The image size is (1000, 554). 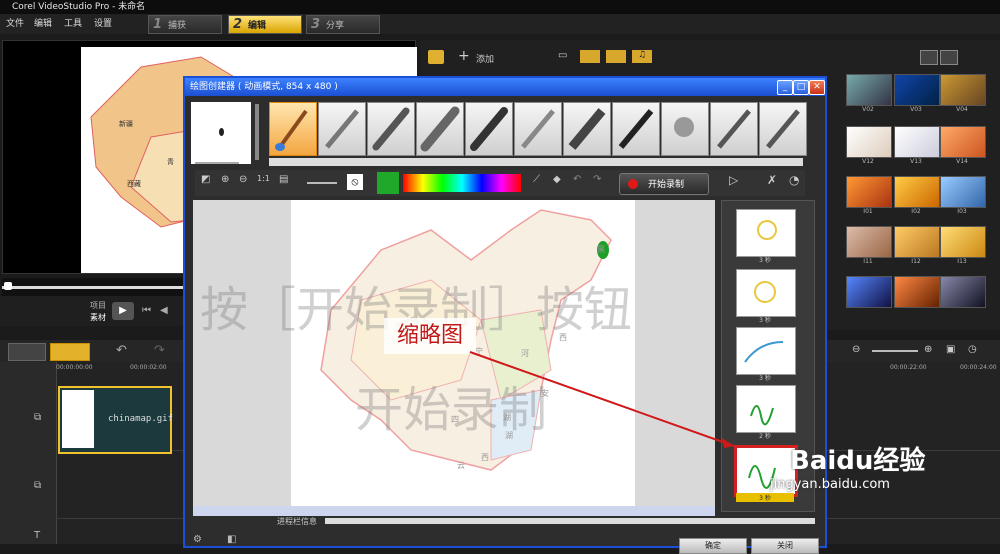 What do you see at coordinates (858, 461) in the screenshot?
I see `watermark-main: Baidu经验` at bounding box center [858, 461].